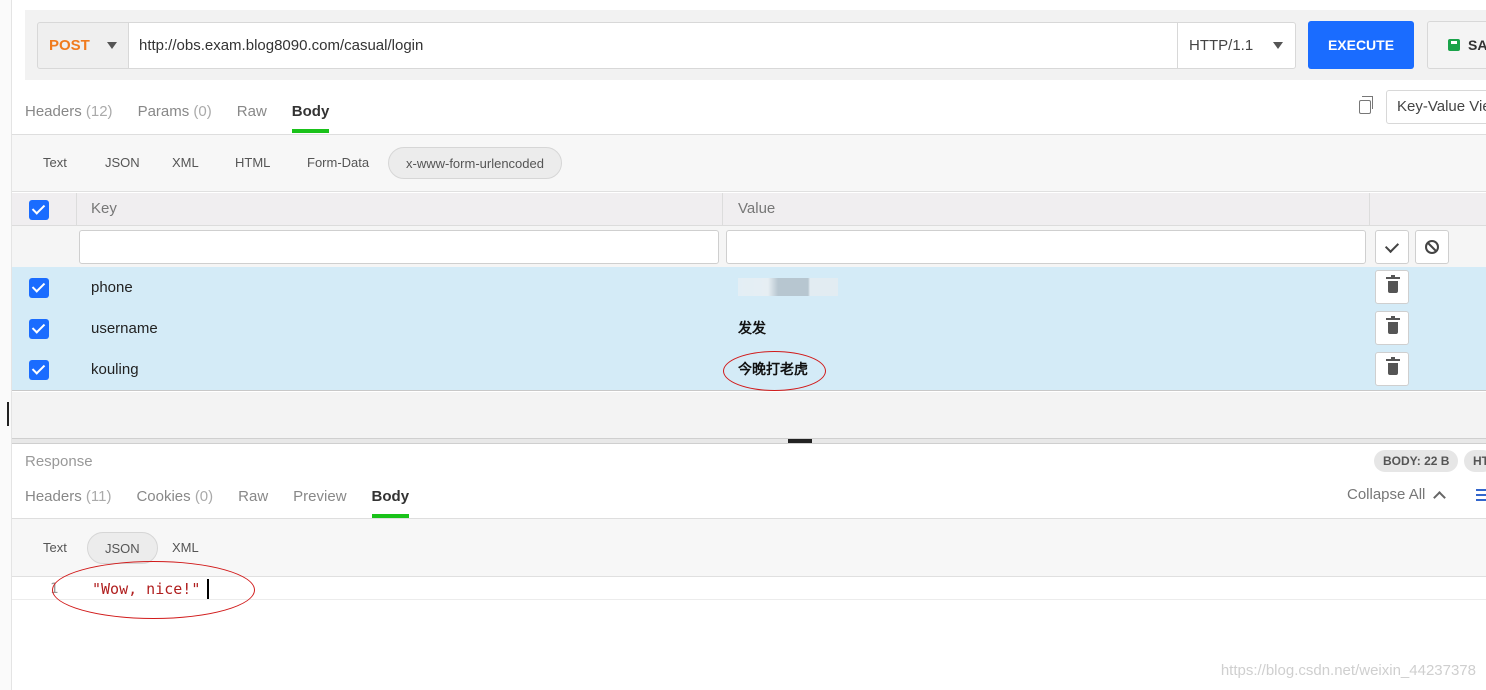  I want to click on tab-response-raw: Raw, so click(253, 502).